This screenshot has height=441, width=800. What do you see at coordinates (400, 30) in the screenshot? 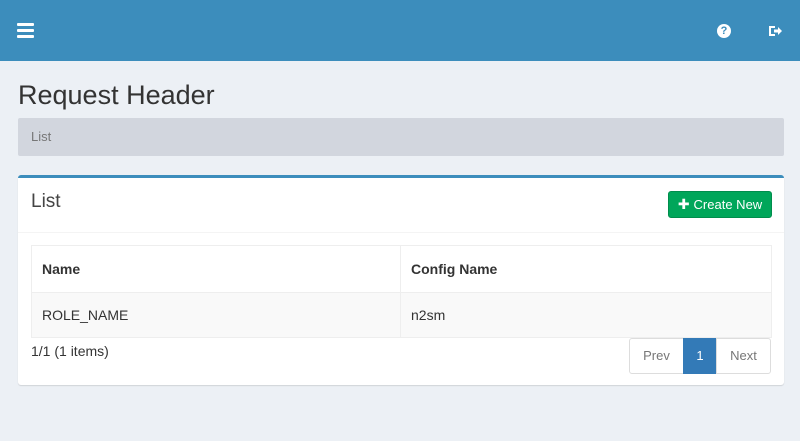
I see `top-navbar: ?` at bounding box center [400, 30].